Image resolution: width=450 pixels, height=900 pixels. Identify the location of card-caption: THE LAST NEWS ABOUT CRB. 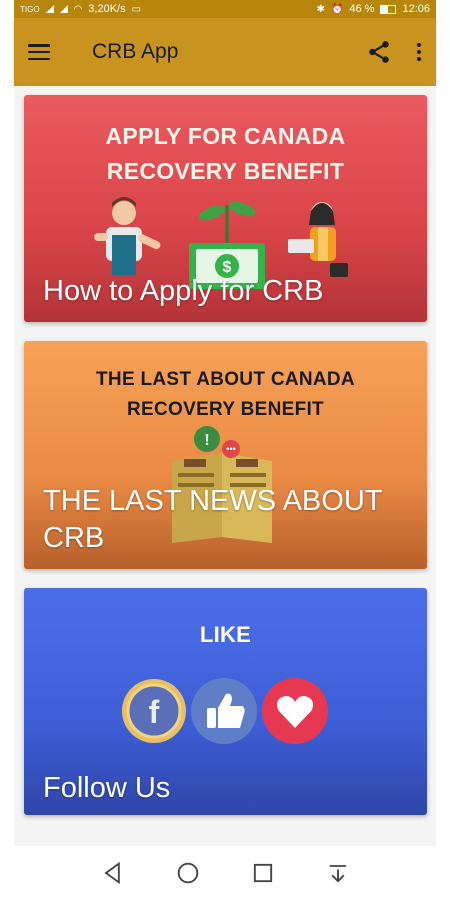
(212, 520).